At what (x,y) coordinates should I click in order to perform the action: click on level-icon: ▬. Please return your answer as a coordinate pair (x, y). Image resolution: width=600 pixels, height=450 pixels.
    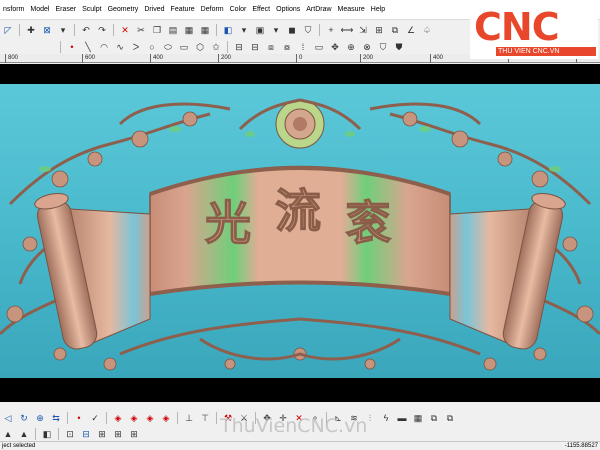
    Looking at the image, I should click on (402, 418).